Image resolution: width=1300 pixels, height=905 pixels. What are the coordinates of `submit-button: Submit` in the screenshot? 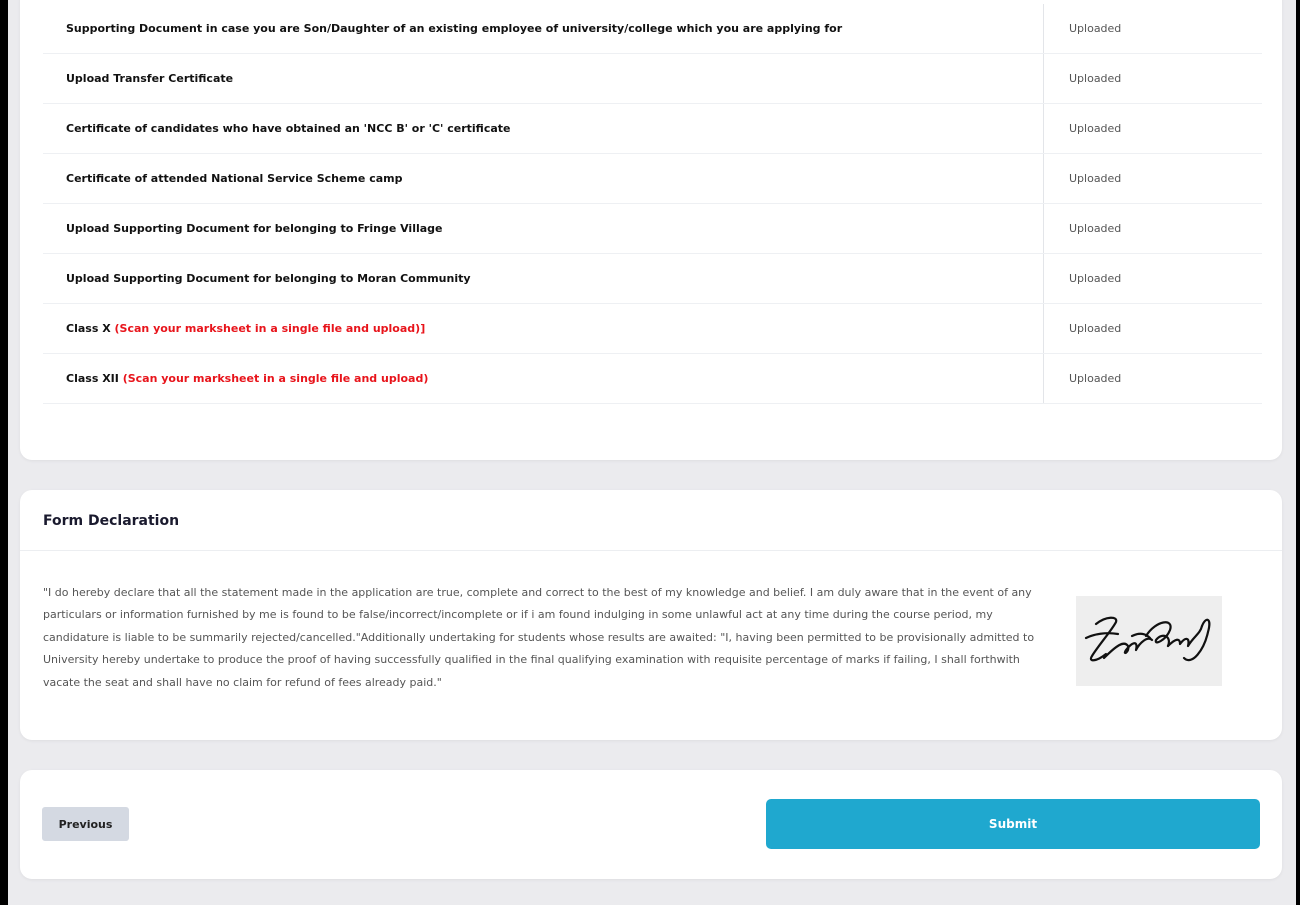 It's located at (1013, 824).